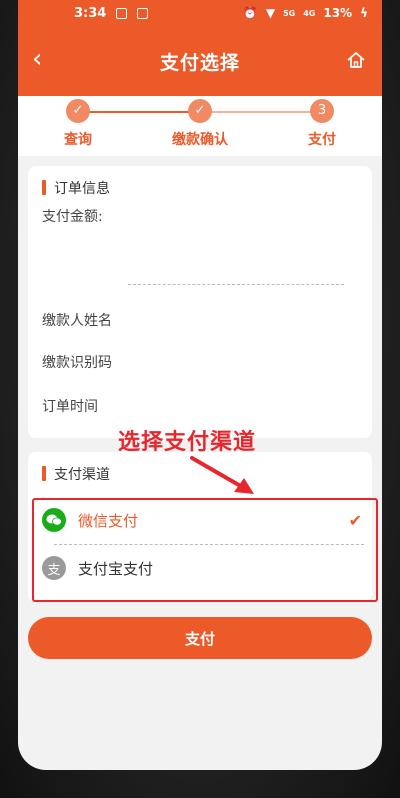 The width and height of the screenshot is (400, 798). What do you see at coordinates (338, 13) in the screenshot?
I see `battery-level: 13%` at bounding box center [338, 13].